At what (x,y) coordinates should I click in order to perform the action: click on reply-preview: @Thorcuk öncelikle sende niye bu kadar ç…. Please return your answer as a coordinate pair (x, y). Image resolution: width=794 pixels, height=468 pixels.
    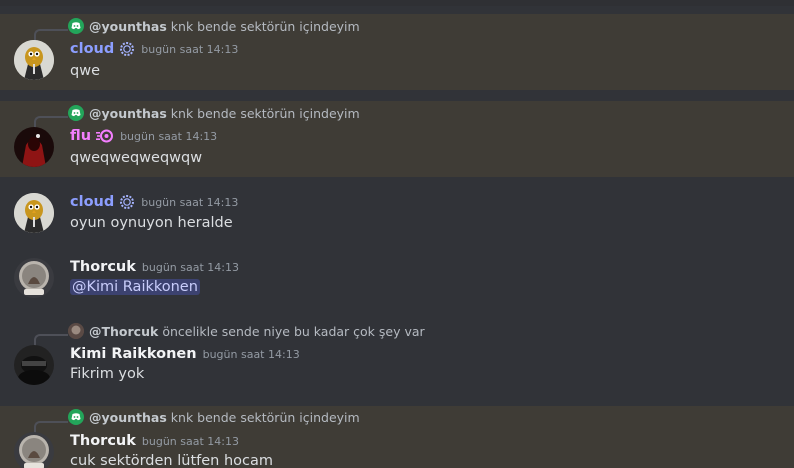
    Looking at the image, I should click on (246, 331).